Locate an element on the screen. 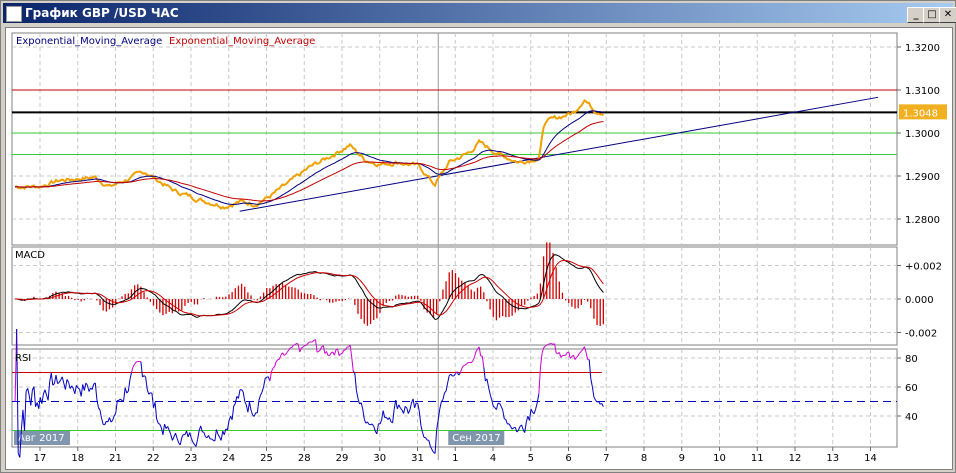 Image resolution: width=956 pixels, height=473 pixels. y-label: 1.2800 is located at coordinates (922, 220).